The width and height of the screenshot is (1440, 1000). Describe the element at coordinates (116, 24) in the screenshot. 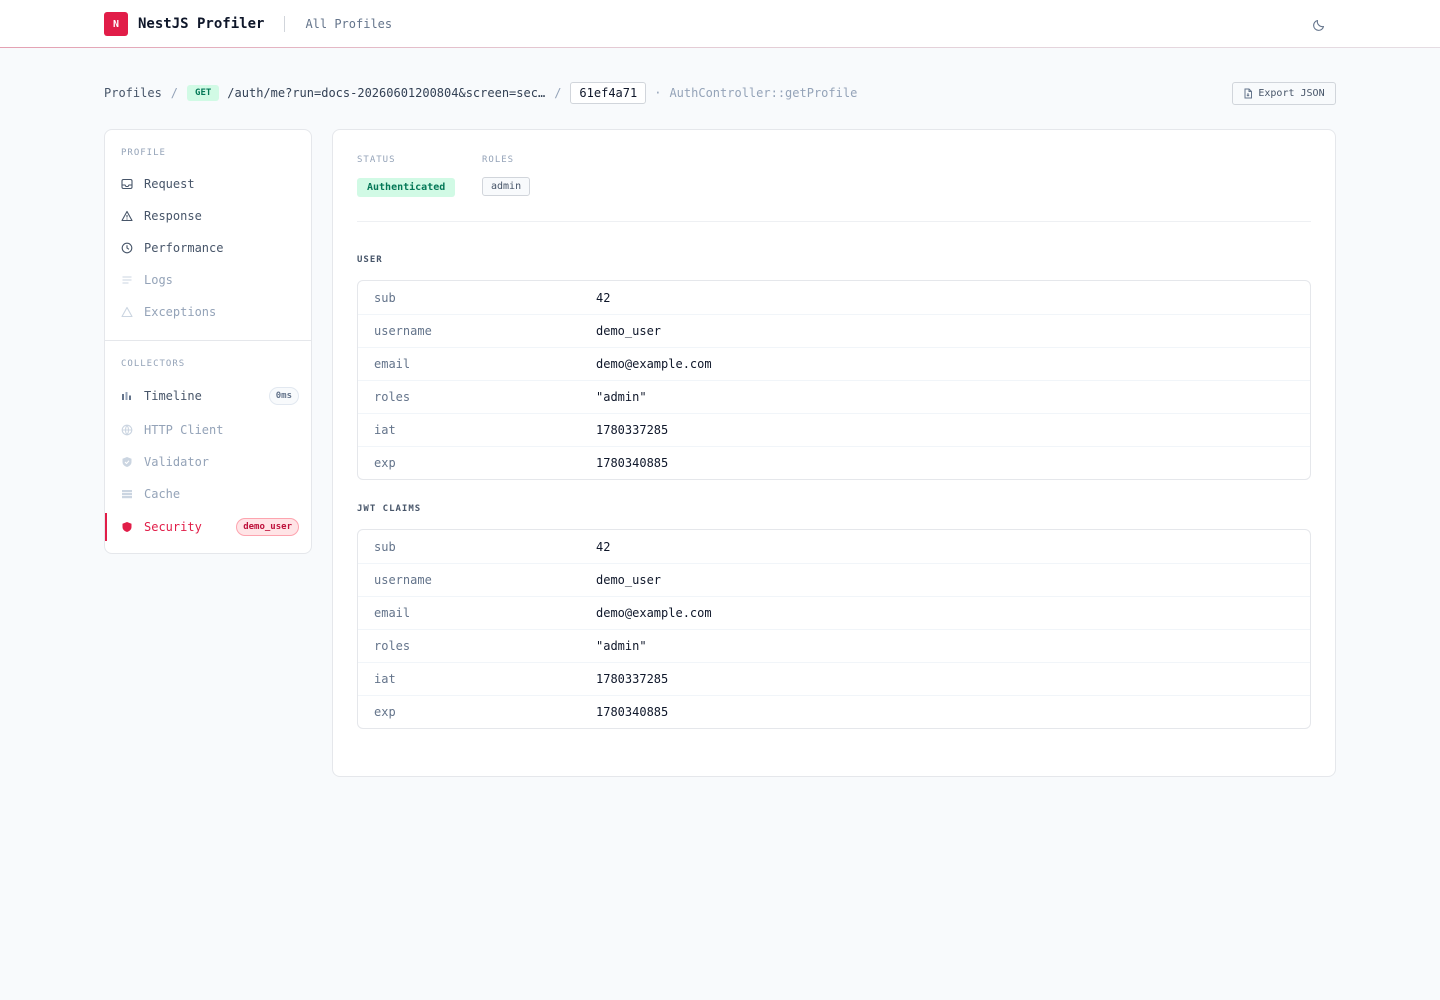

I see `app-logo: N` at that location.